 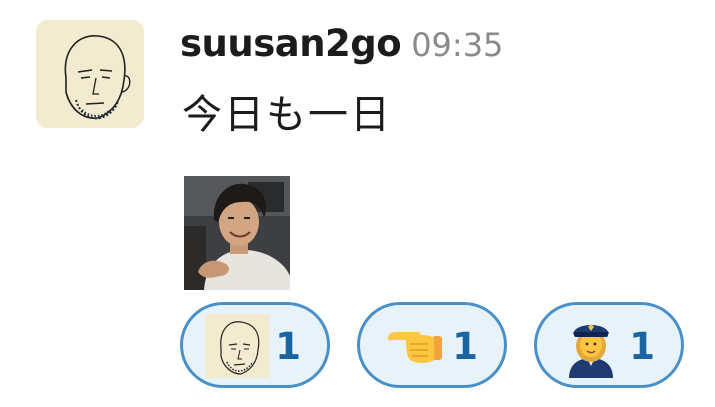 I want to click on custom-sketch-face-emoji-icon, so click(x=237, y=346).